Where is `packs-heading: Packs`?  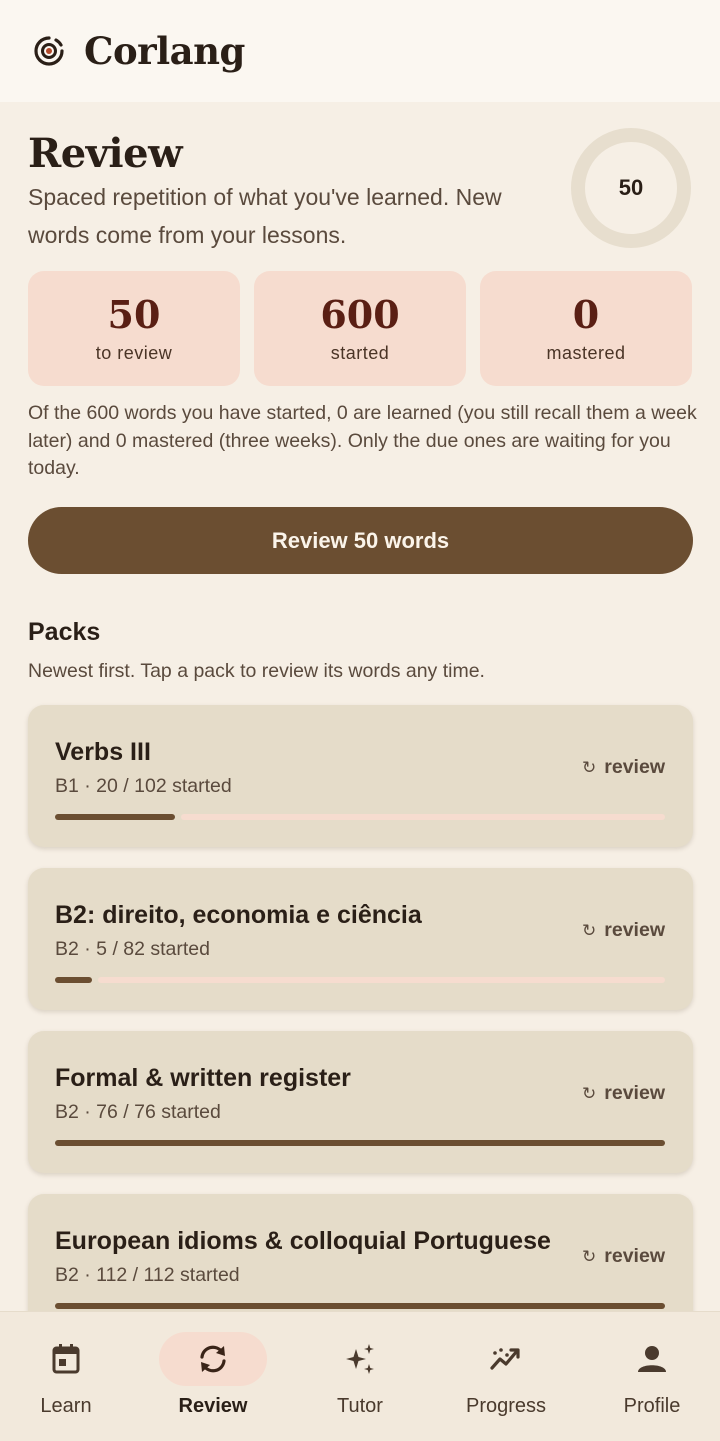 packs-heading: Packs is located at coordinates (64, 632).